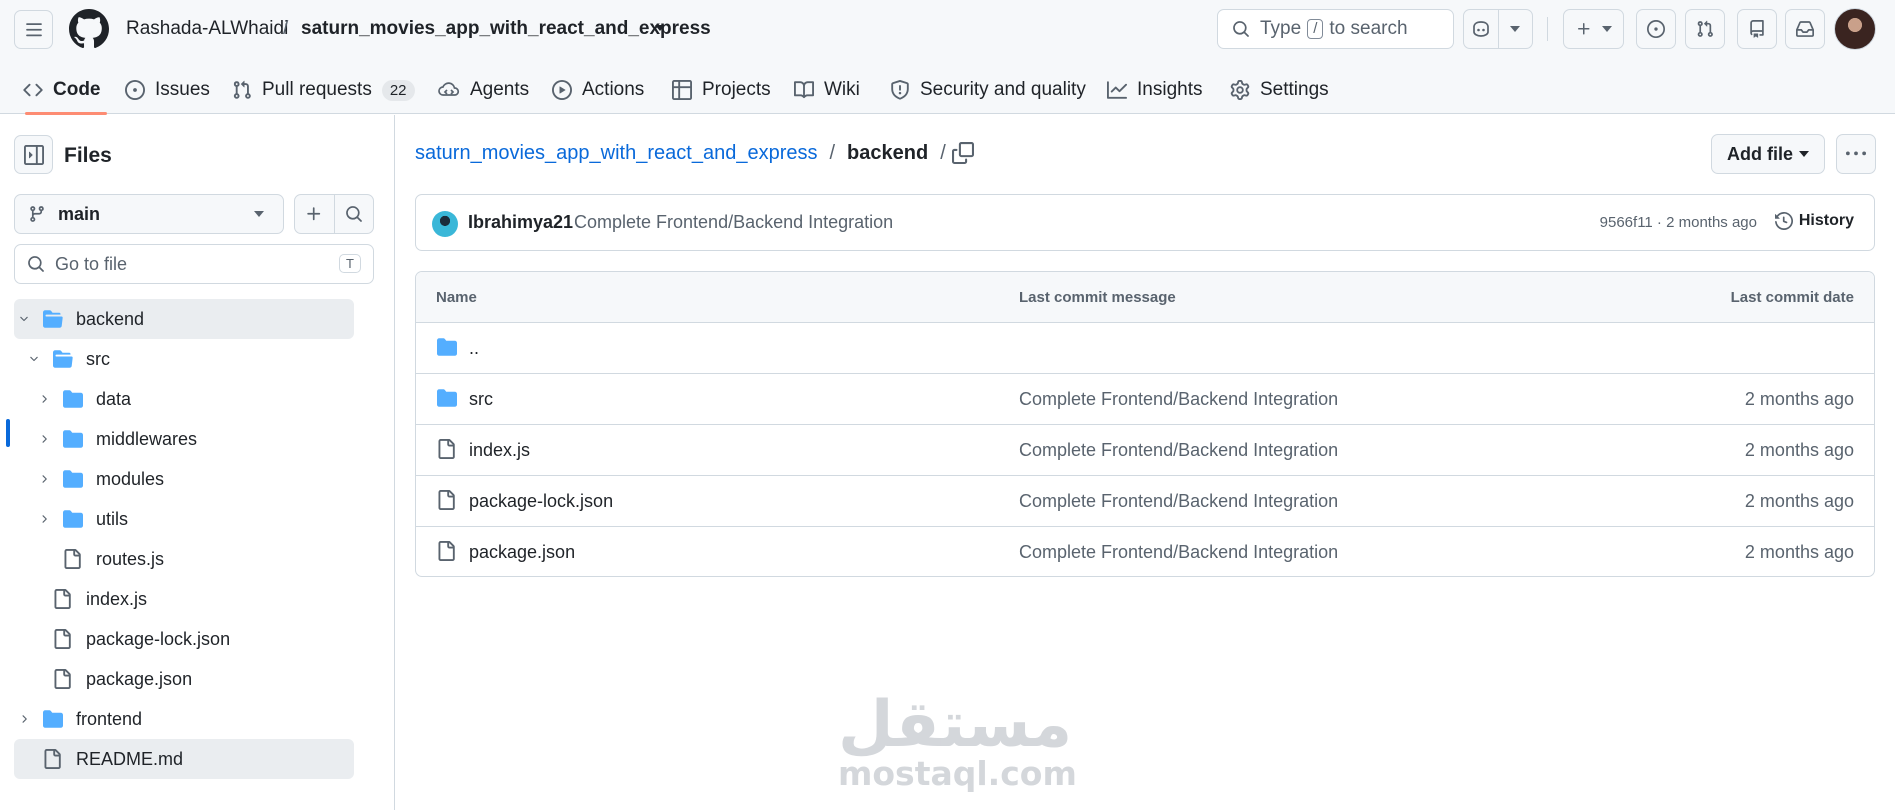 The height and width of the screenshot is (810, 1895). I want to click on more-options-icon, so click(1856, 154).